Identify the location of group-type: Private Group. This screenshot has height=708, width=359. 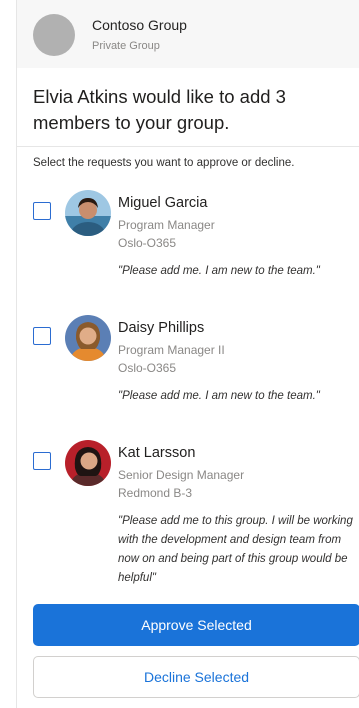
(126, 46).